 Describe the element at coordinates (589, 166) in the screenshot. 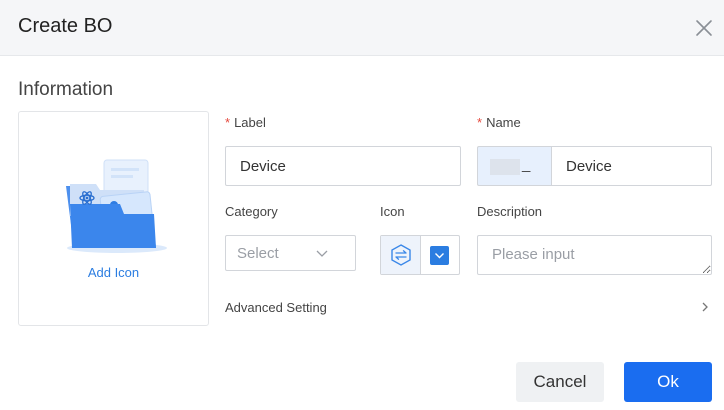

I see `name-input-value: Device` at that location.